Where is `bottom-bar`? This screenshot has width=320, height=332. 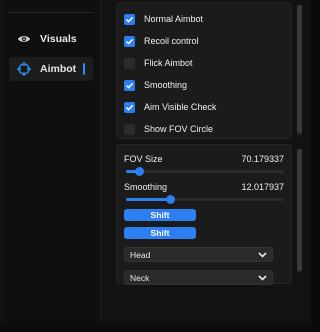 bottom-bar is located at coordinates (155, 327).